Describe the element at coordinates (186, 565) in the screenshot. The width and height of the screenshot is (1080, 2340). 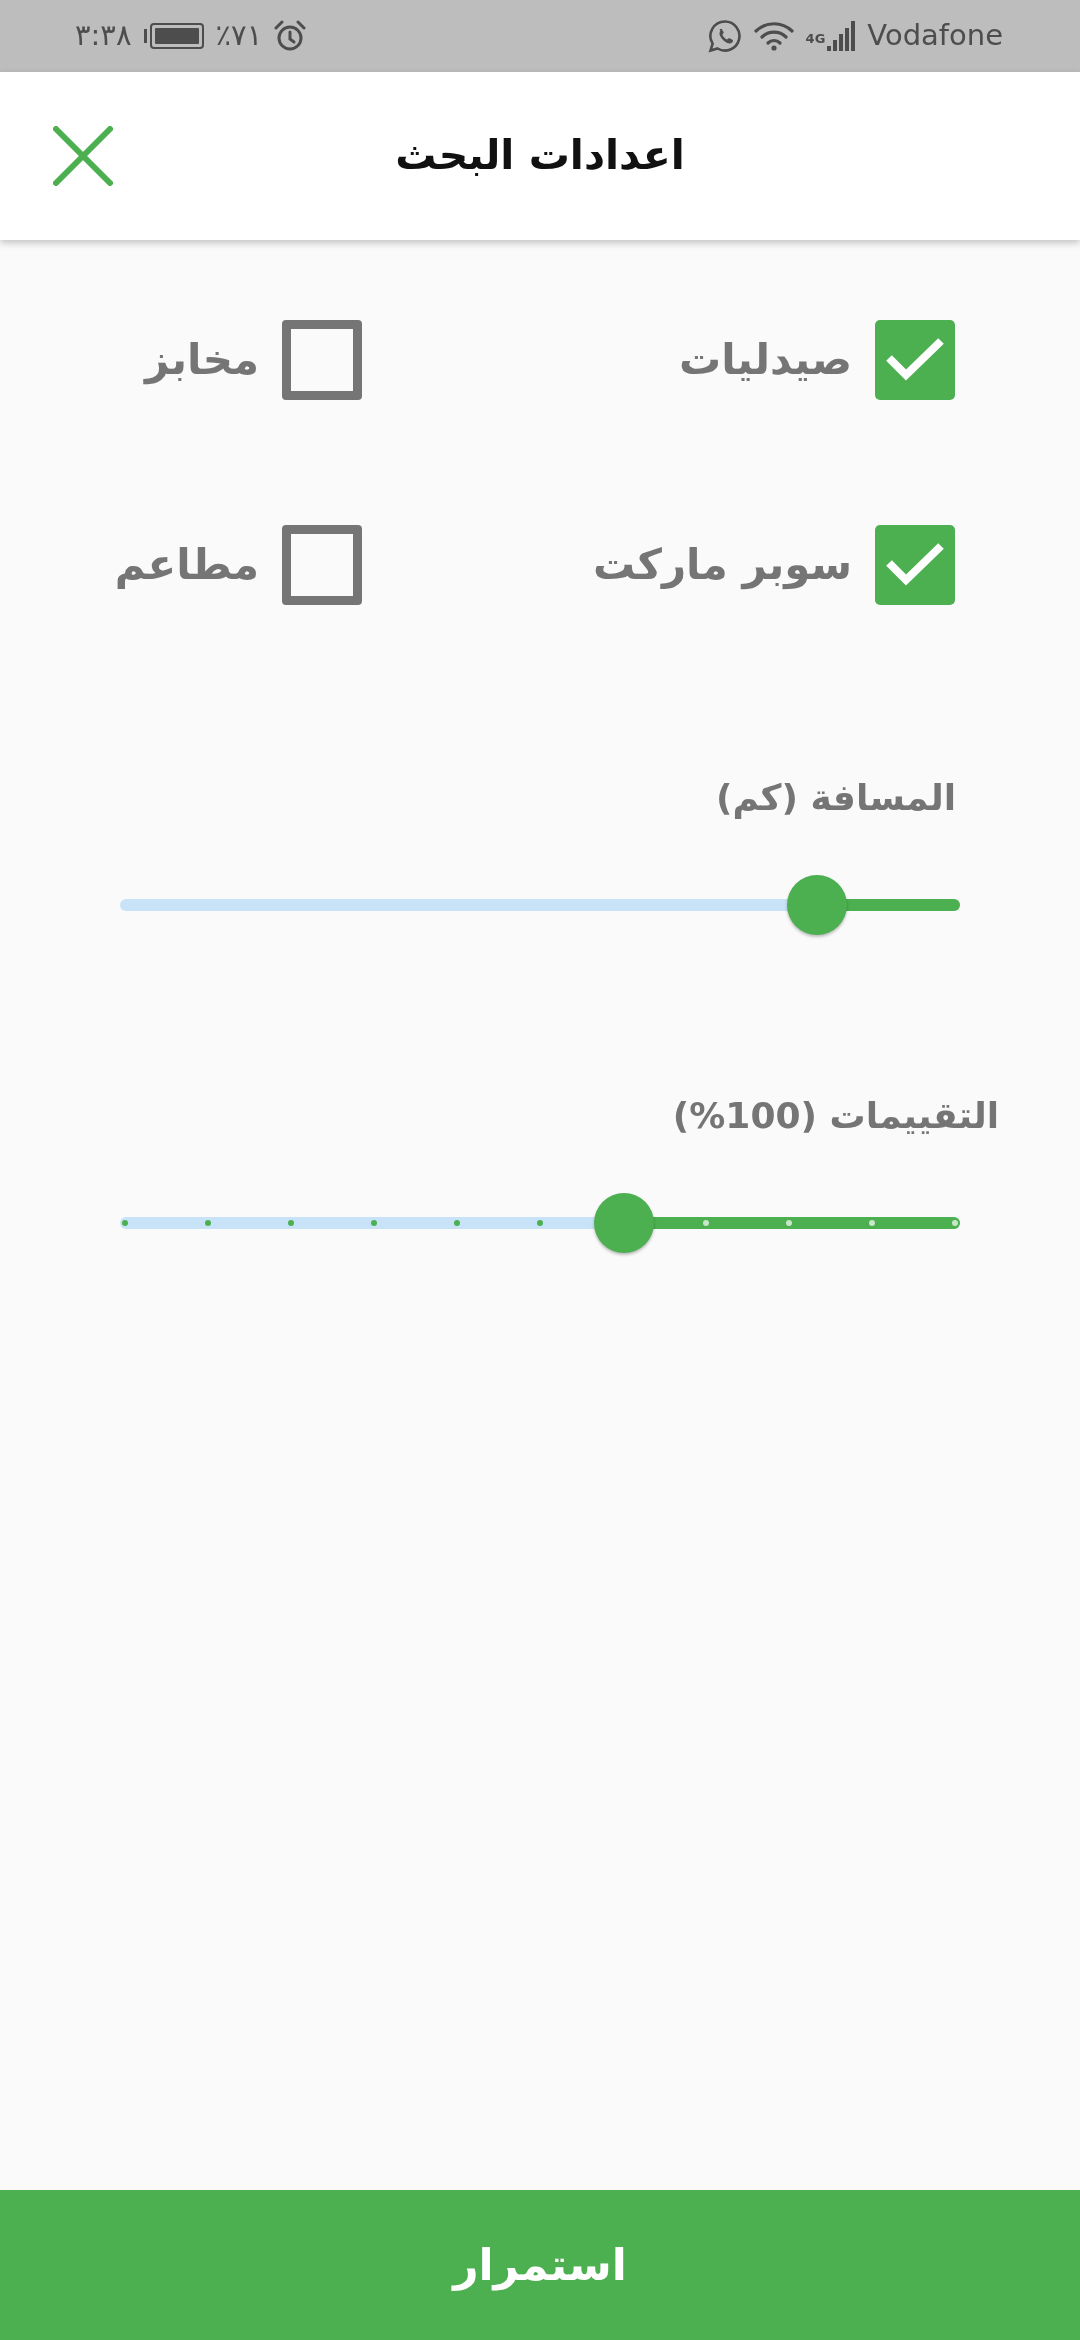
I see `checkbox-label: مطاعم` at that location.